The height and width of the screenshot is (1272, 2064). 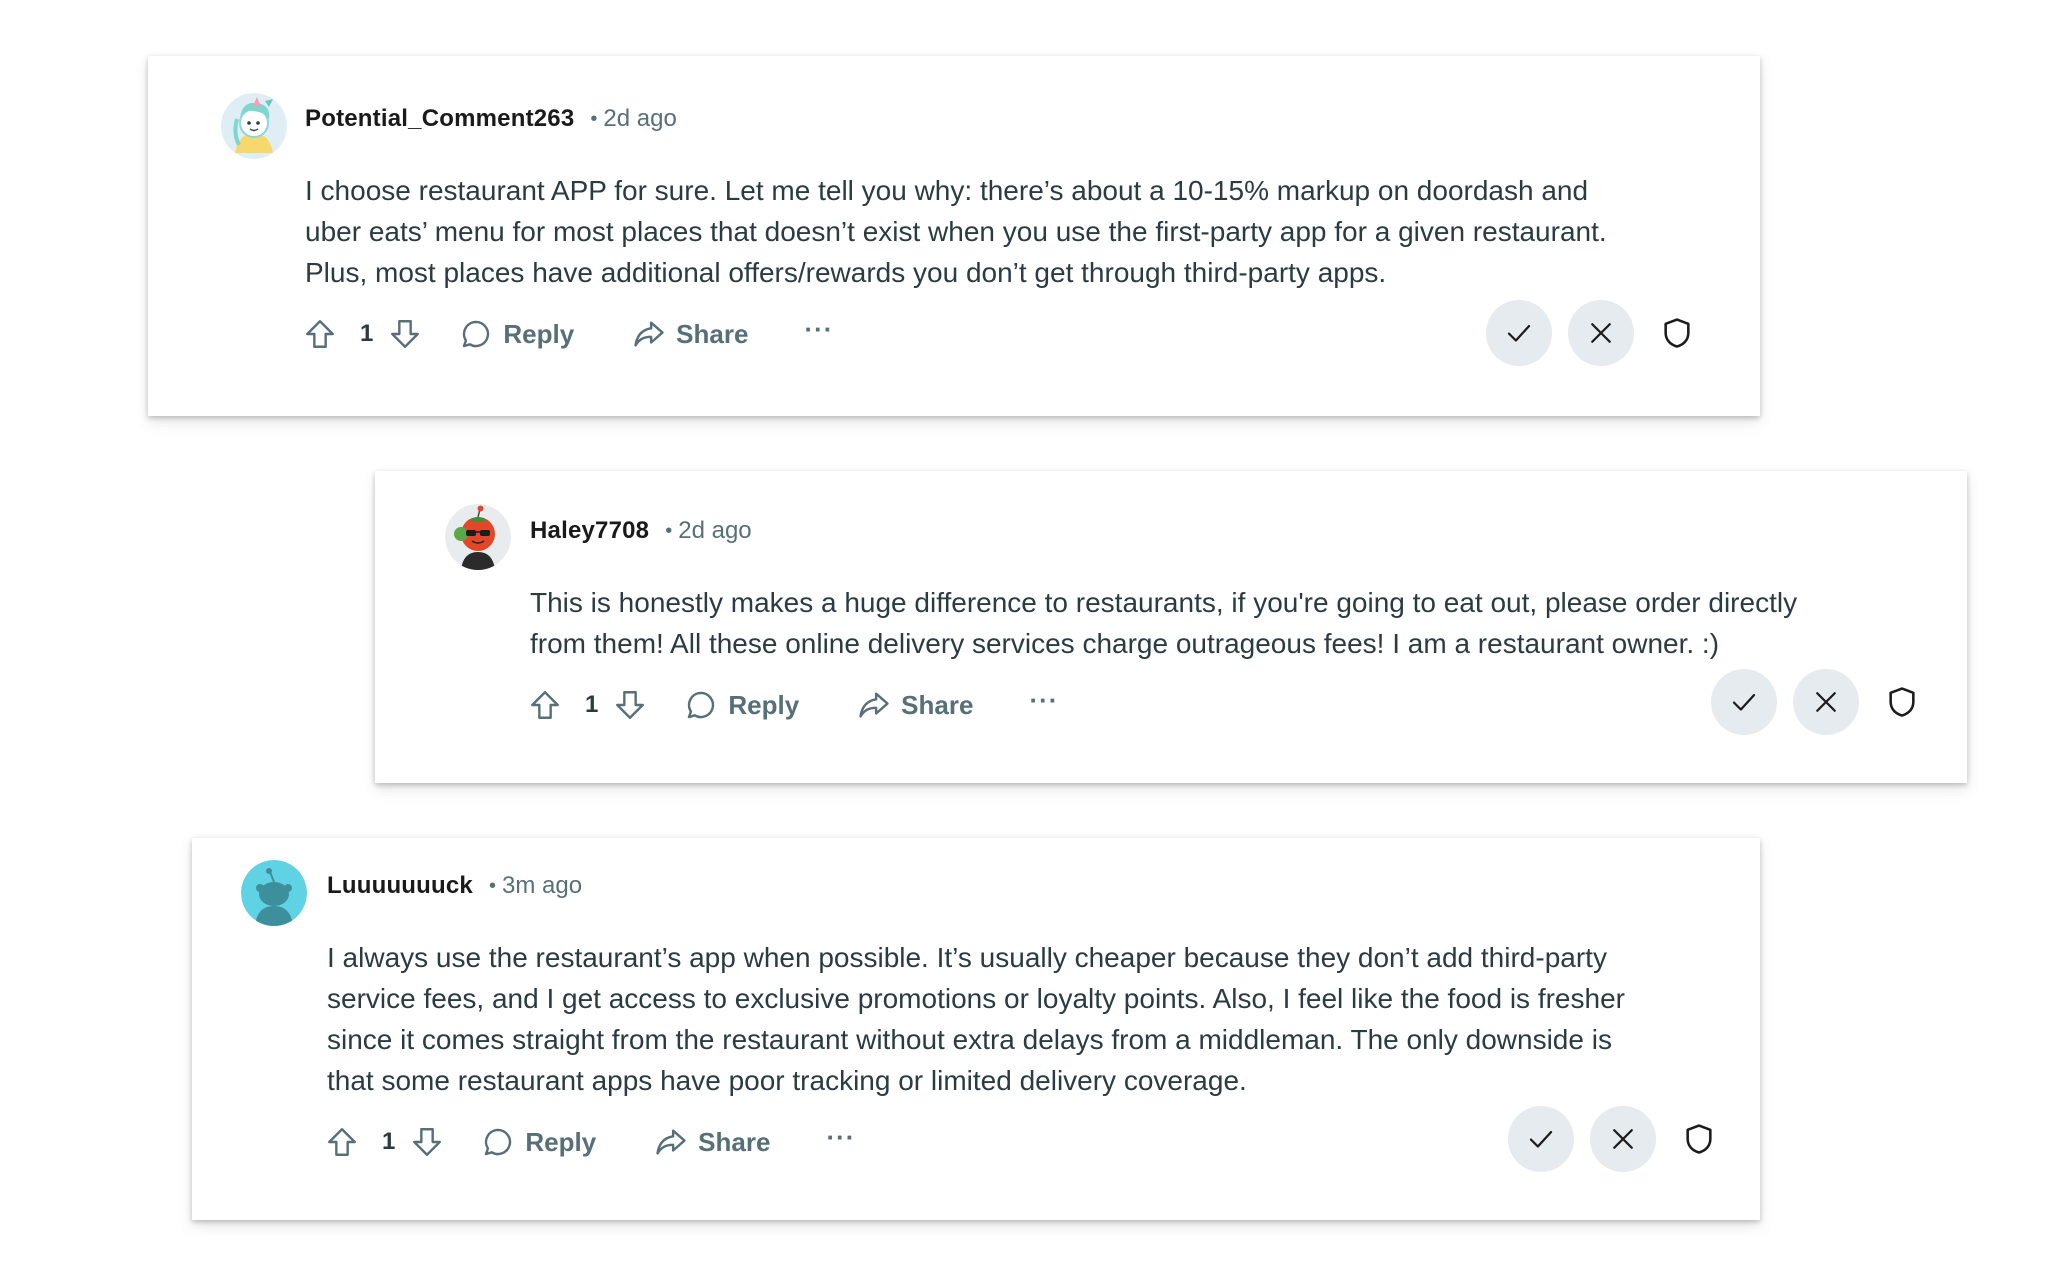 I want to click on avatar-snoo-tomato-icon, so click(x=478, y=537).